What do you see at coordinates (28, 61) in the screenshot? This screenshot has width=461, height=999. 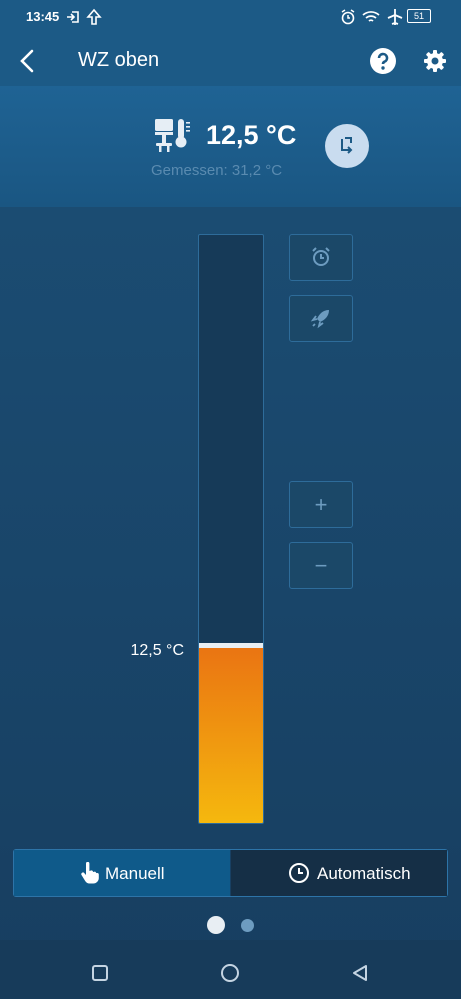 I see `back-chevron-icon` at bounding box center [28, 61].